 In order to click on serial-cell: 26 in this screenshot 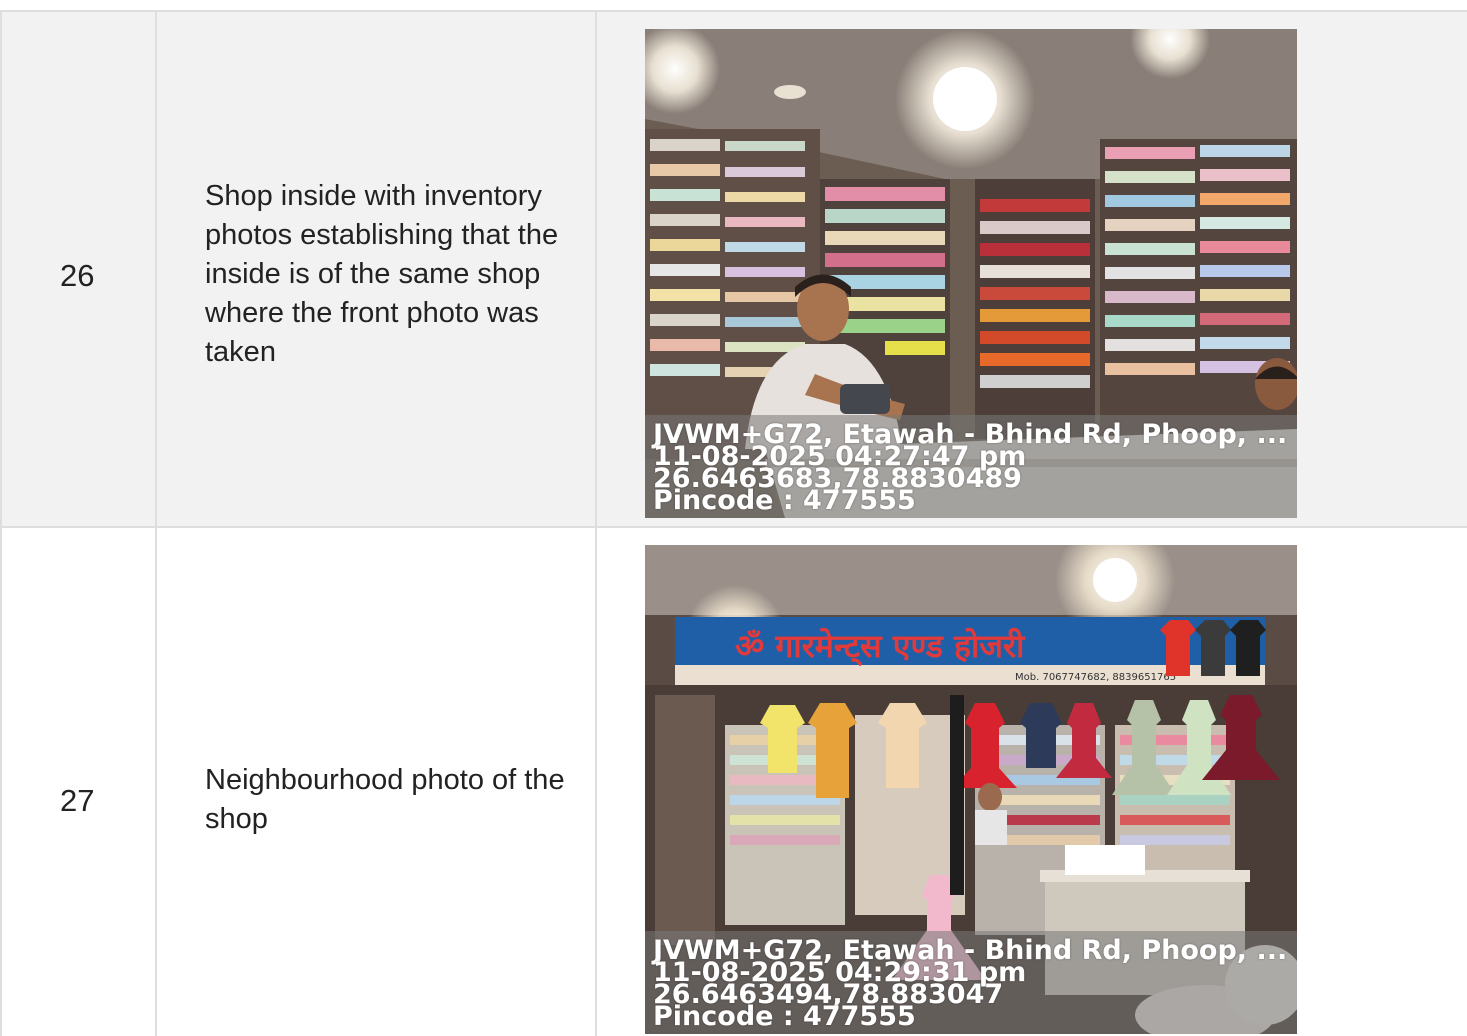, I will do `click(78, 269)`.